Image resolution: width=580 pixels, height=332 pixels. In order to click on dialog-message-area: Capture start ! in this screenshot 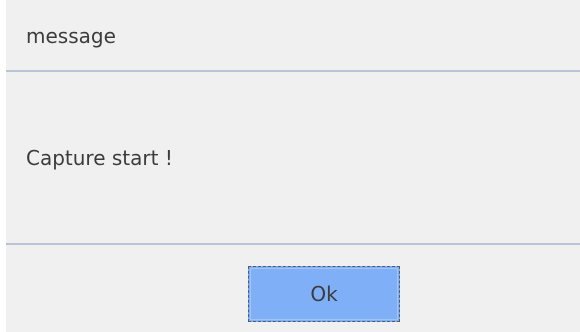, I will do `click(99, 157)`.